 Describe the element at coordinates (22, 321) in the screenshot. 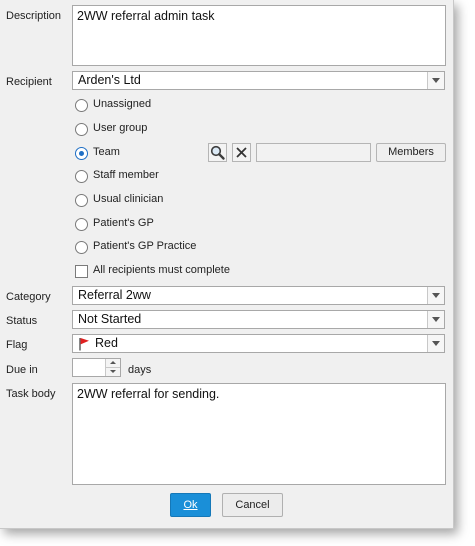

I see `status-label: Status` at that location.